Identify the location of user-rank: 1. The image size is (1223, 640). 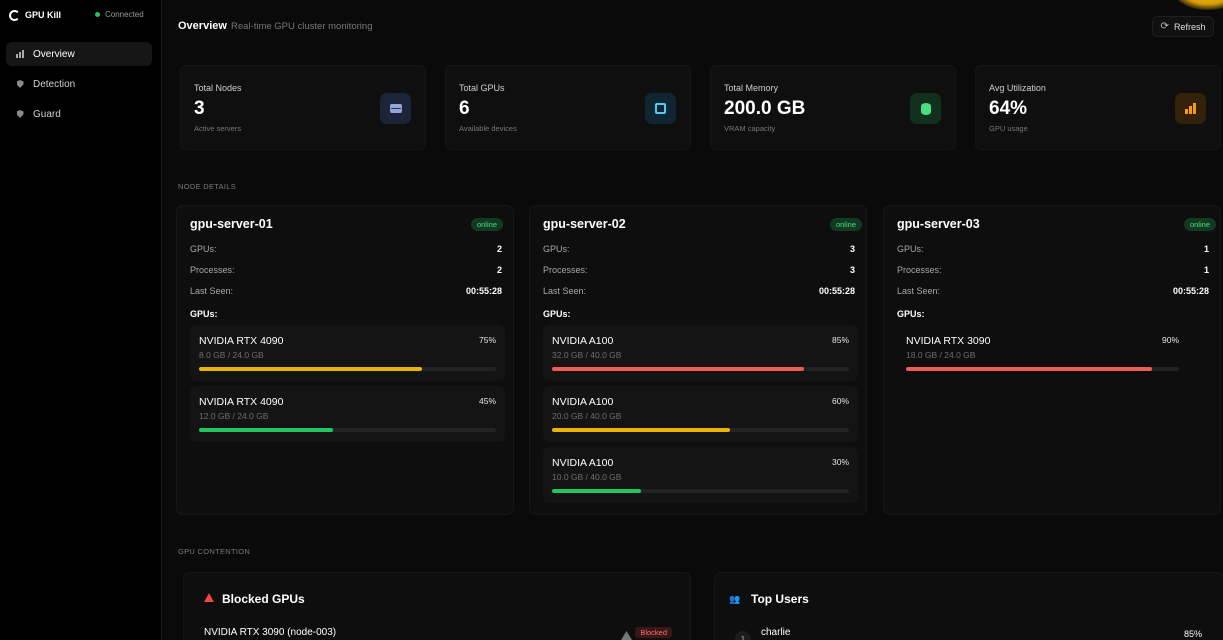
(743, 635).